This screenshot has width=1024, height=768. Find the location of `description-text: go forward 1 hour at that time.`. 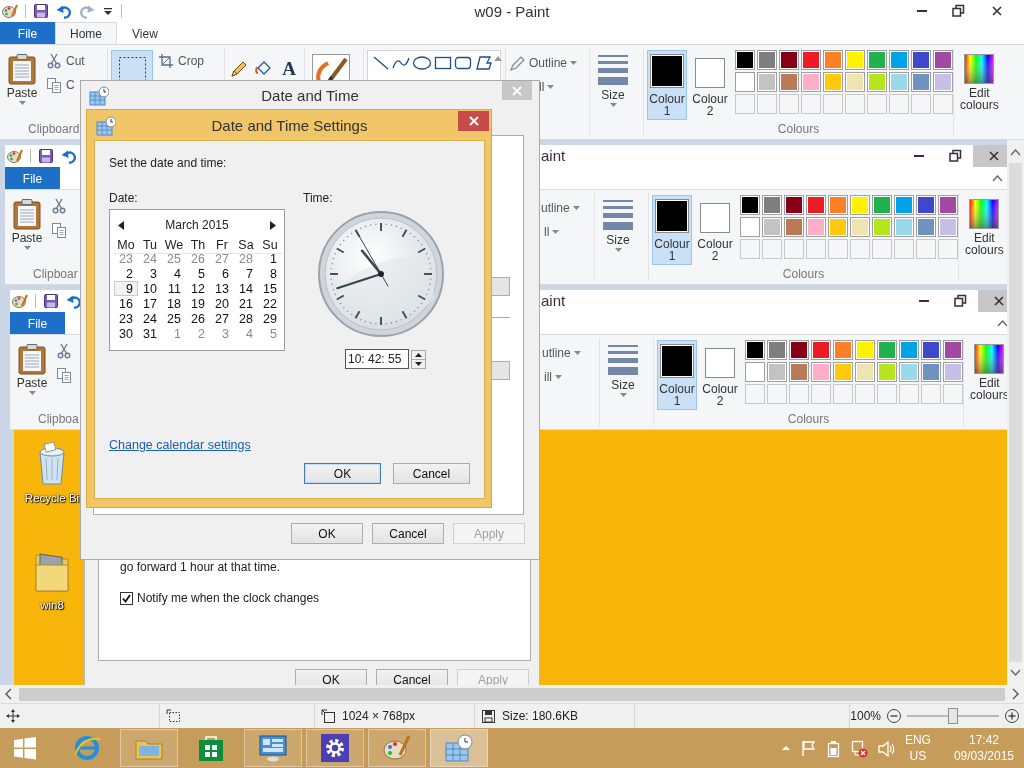

description-text: go forward 1 hour at that time. is located at coordinates (201, 567).